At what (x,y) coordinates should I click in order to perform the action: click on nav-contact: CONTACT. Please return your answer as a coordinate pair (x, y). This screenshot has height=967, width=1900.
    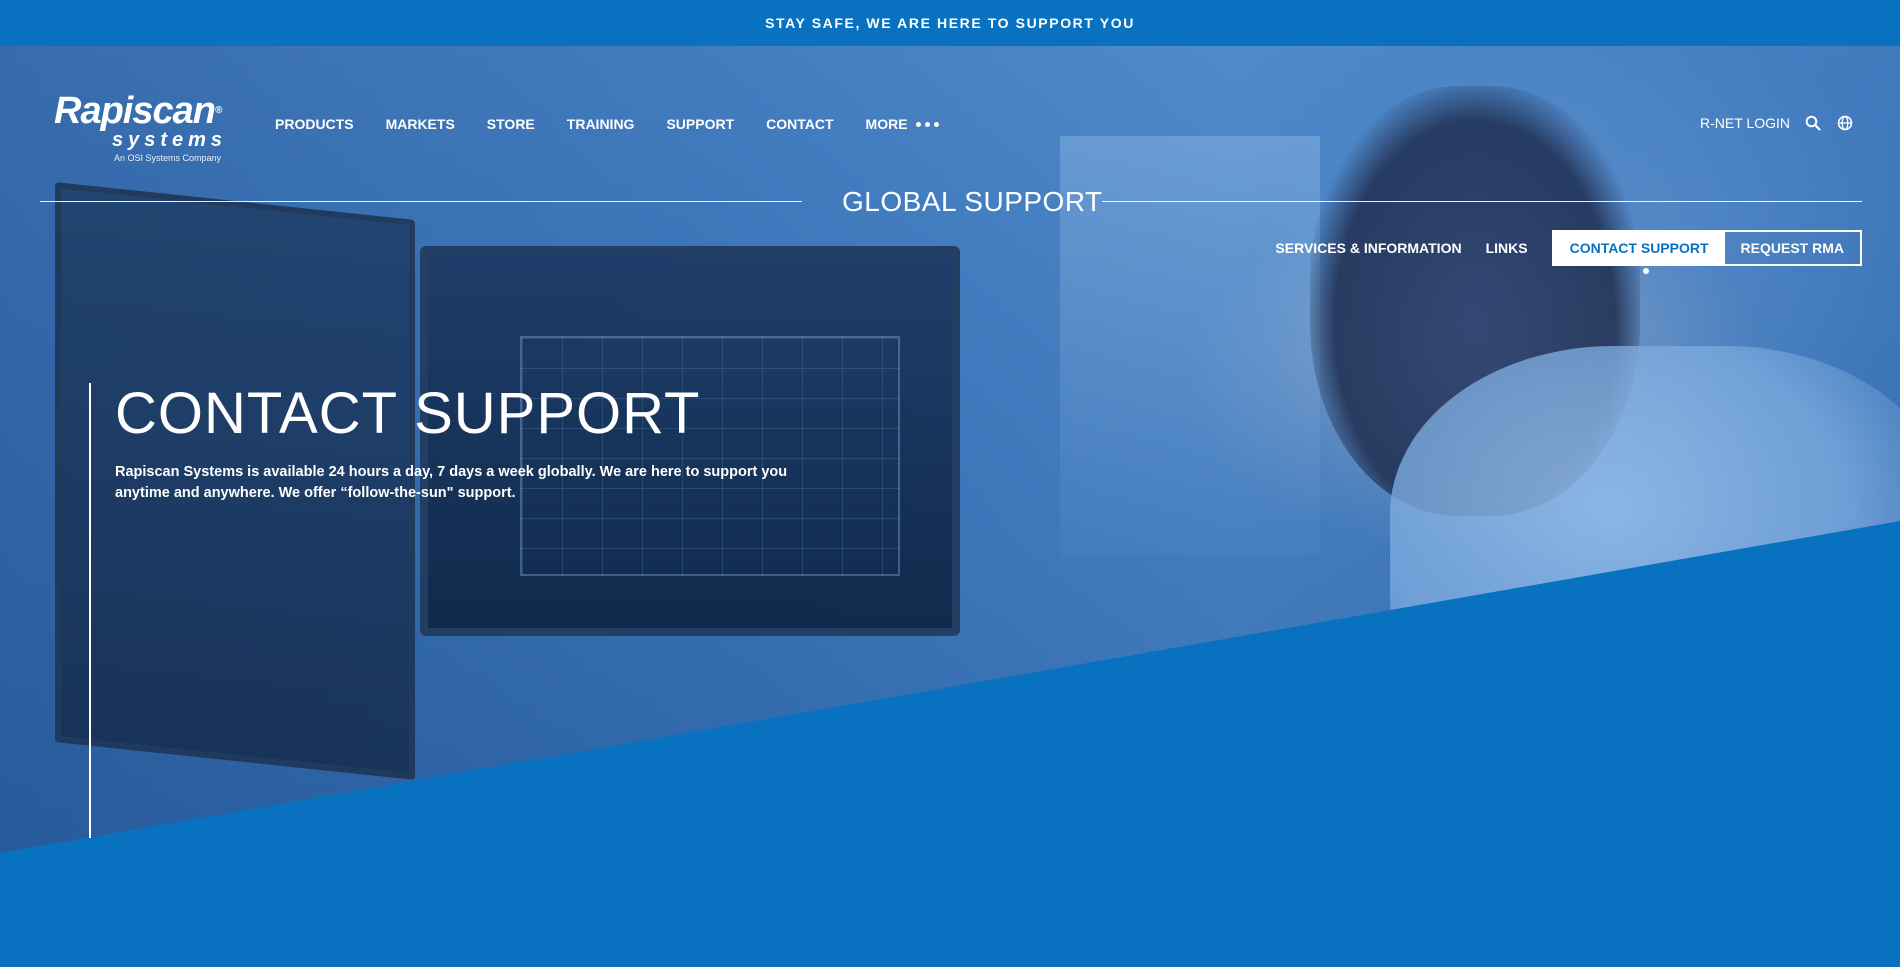
    Looking at the image, I should click on (799, 124).